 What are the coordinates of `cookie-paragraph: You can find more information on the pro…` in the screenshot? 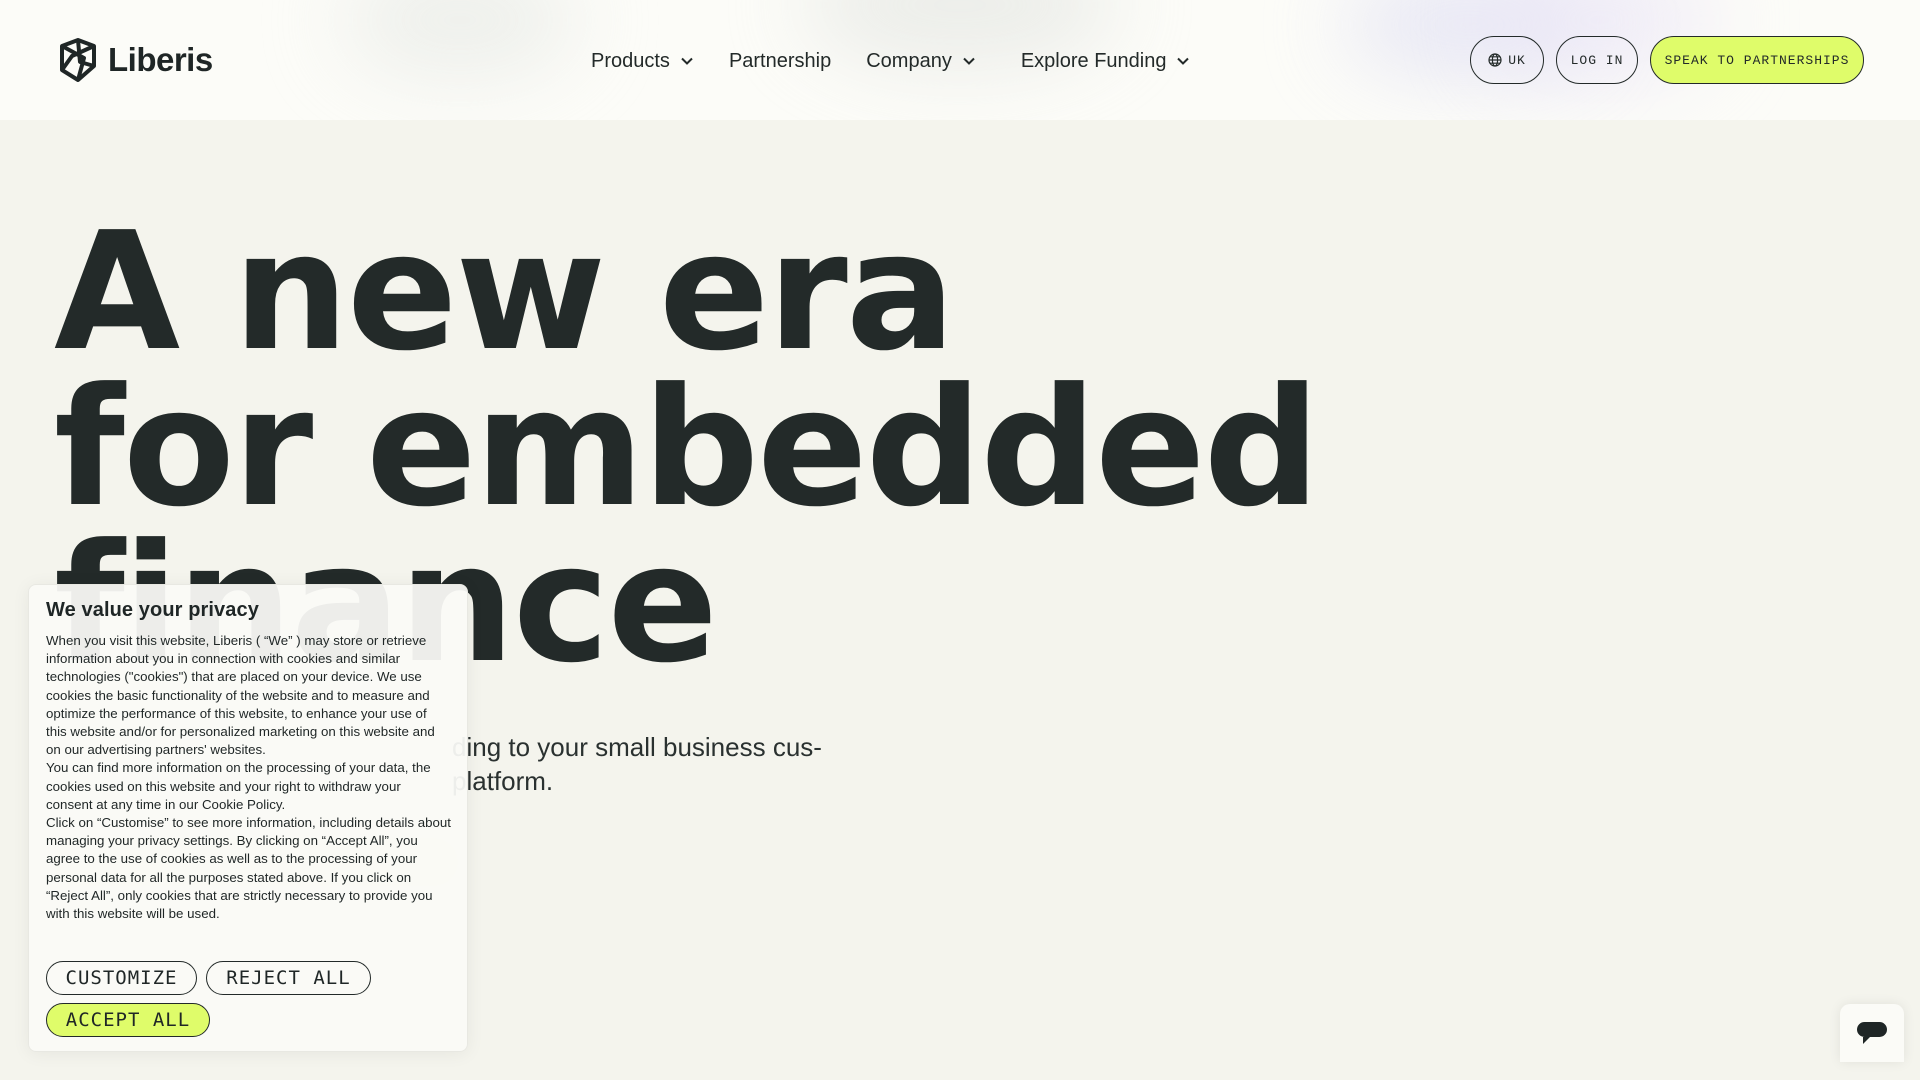 It's located at (238, 786).